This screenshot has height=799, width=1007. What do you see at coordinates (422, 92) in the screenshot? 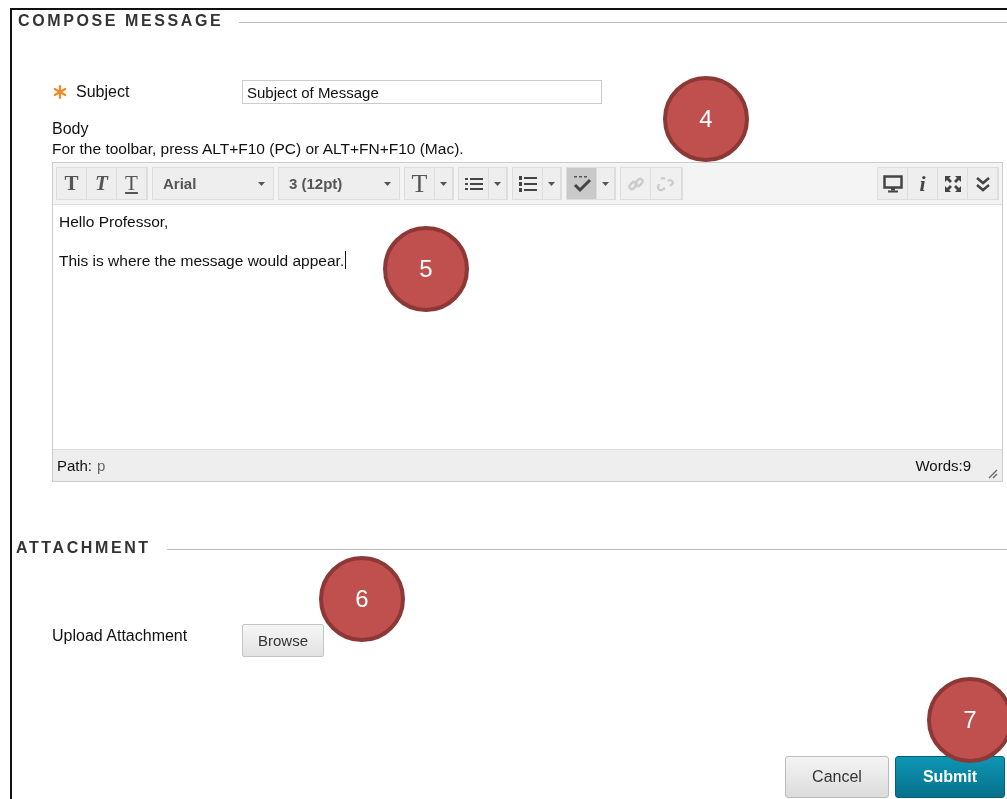
I see `subject-field: Subject of Message` at bounding box center [422, 92].